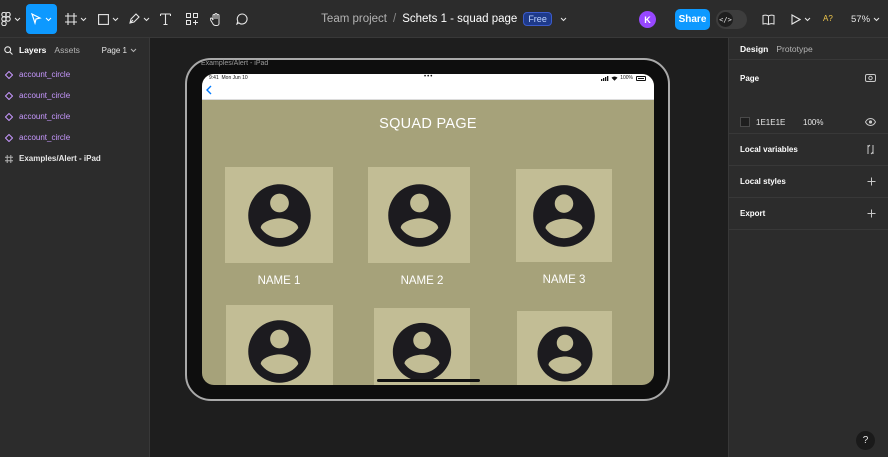  I want to click on text-icon, so click(165, 19).